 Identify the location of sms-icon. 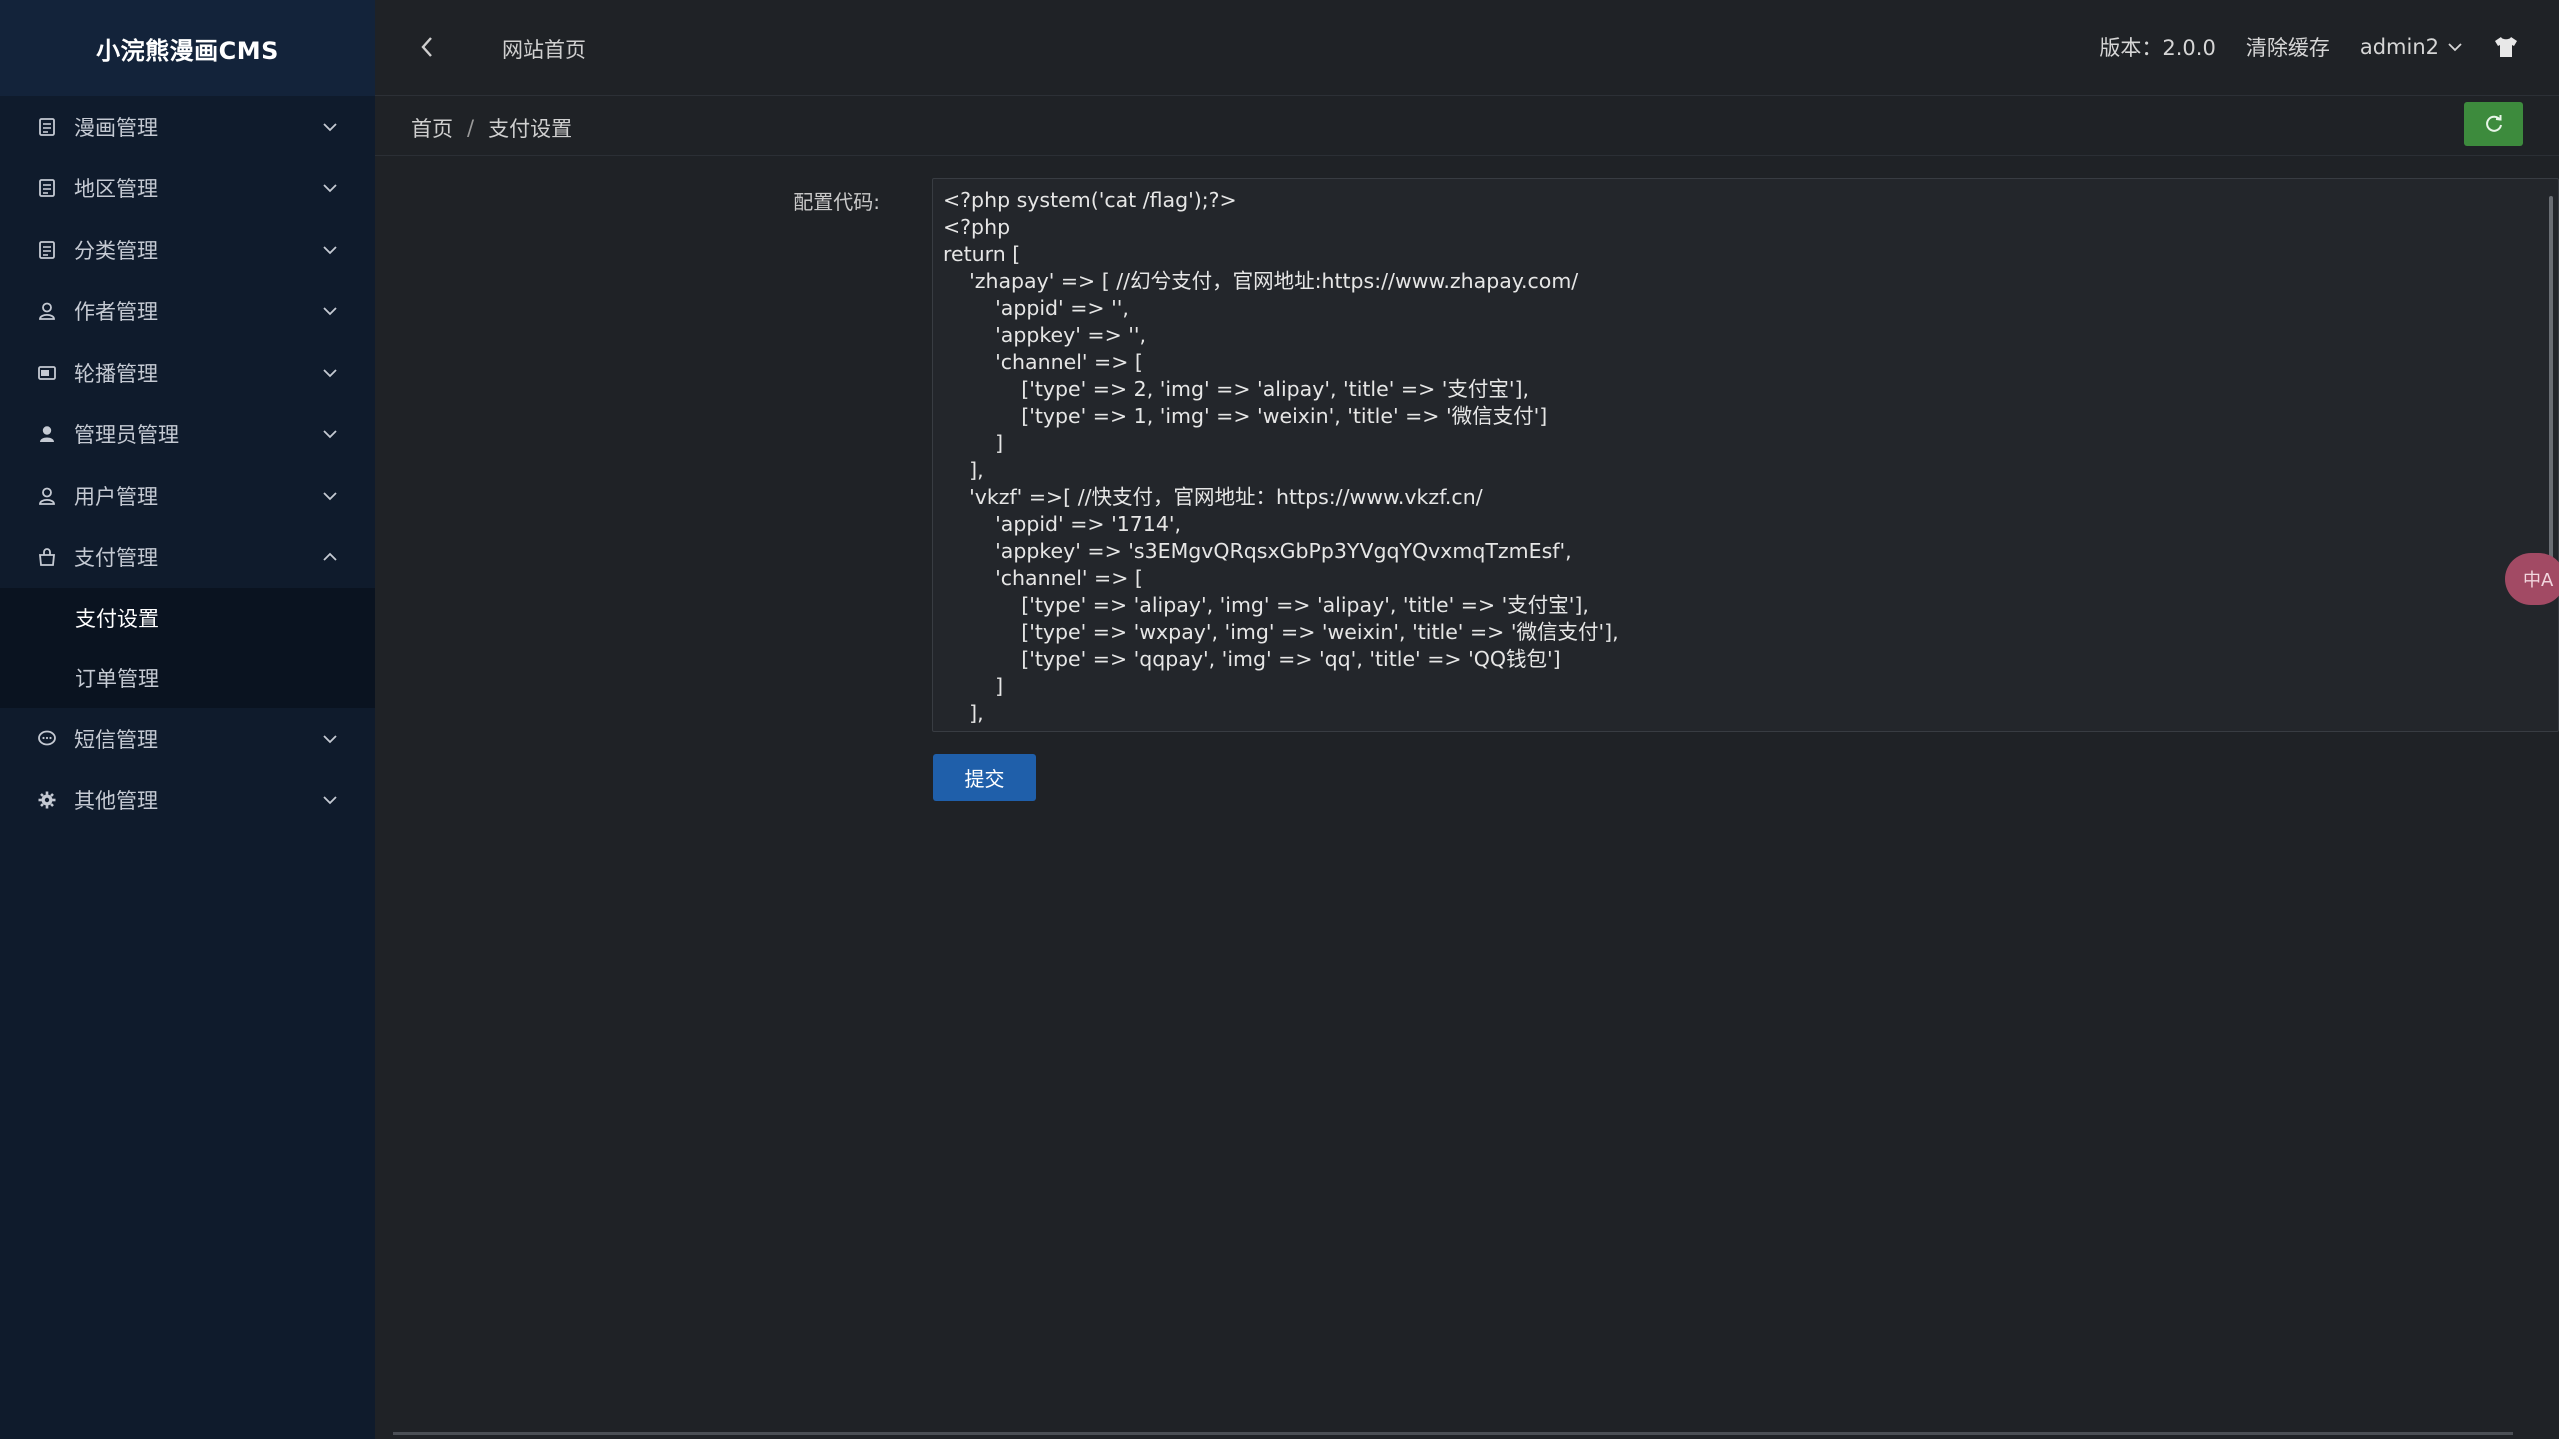
(47, 739).